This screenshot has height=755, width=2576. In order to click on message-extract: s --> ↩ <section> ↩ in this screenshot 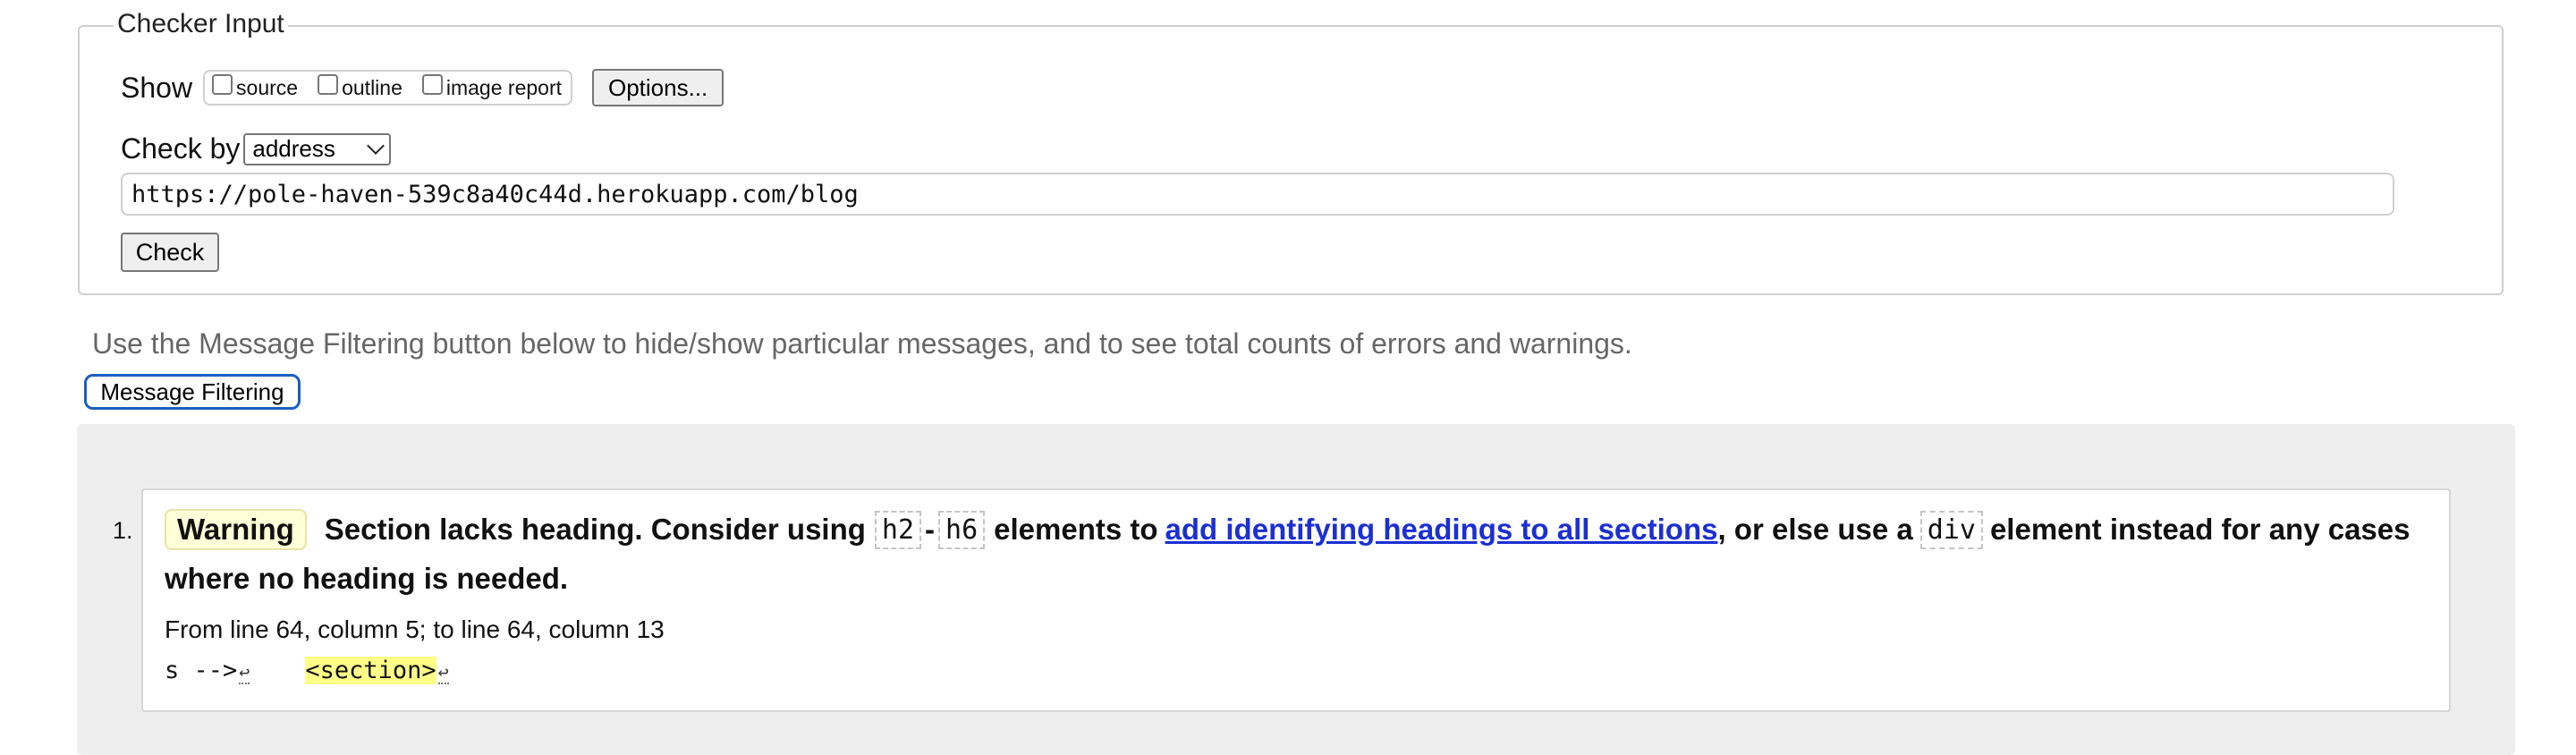, I will do `click(307, 670)`.